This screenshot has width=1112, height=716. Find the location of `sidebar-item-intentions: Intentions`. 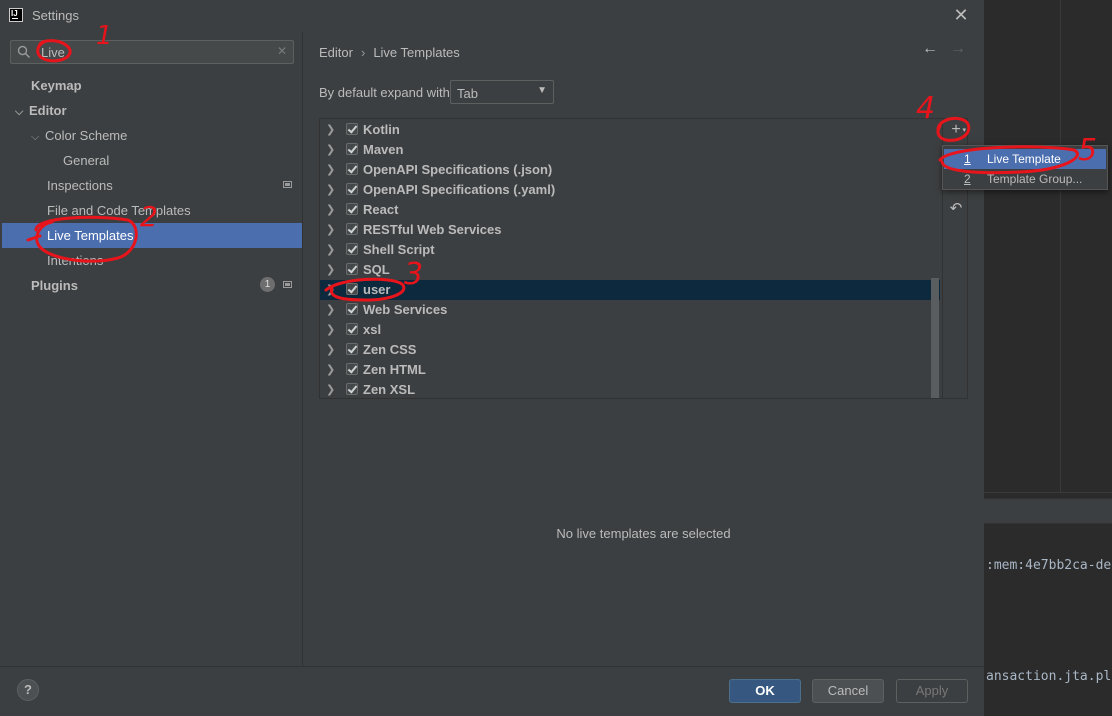

sidebar-item-intentions: Intentions is located at coordinates (75, 260).